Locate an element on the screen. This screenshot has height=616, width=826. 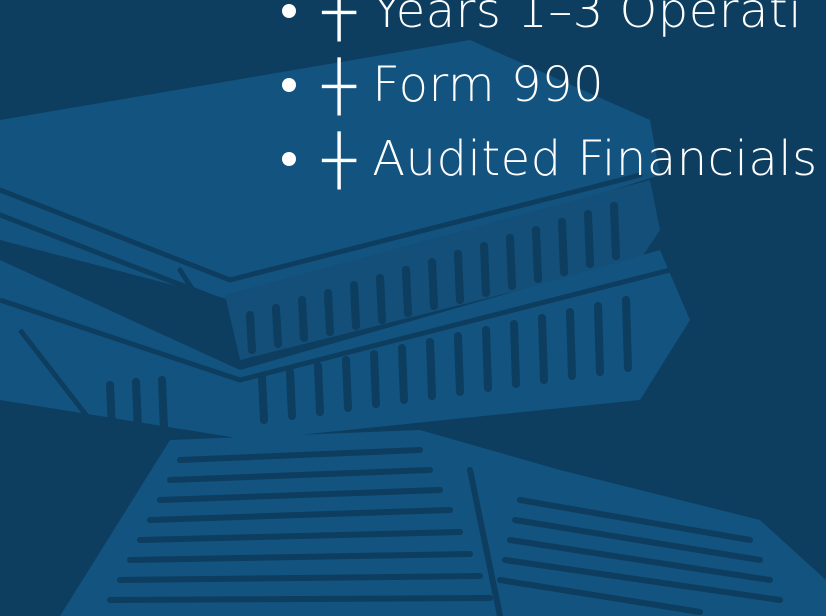
list-item-text: ┼ Form 990 is located at coordinates (463, 85).